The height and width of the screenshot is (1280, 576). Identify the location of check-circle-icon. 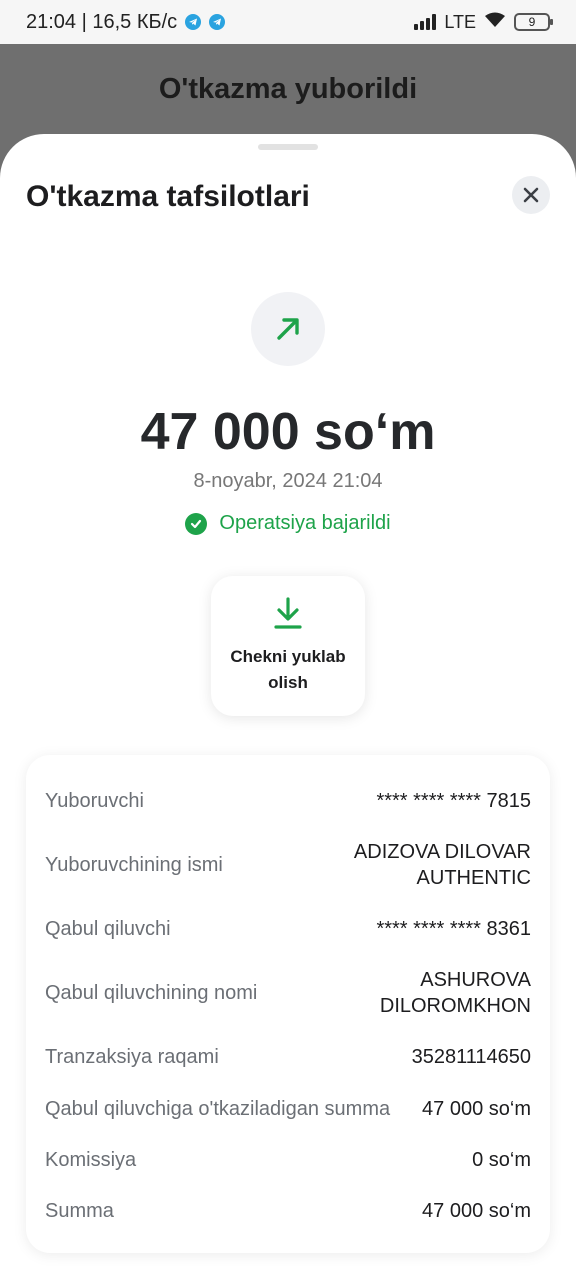
(196, 523).